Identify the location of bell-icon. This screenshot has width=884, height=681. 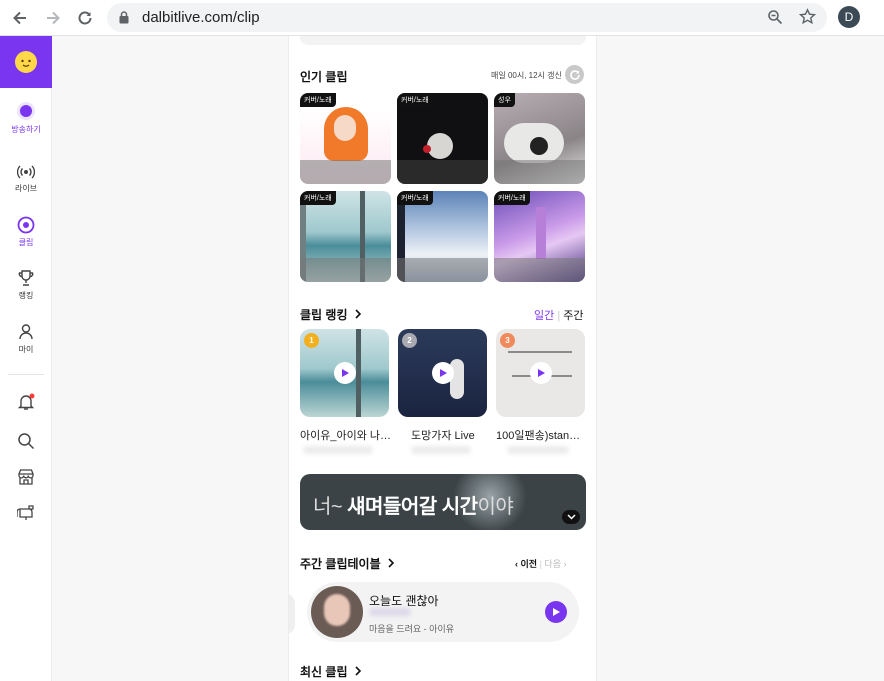
(26, 401).